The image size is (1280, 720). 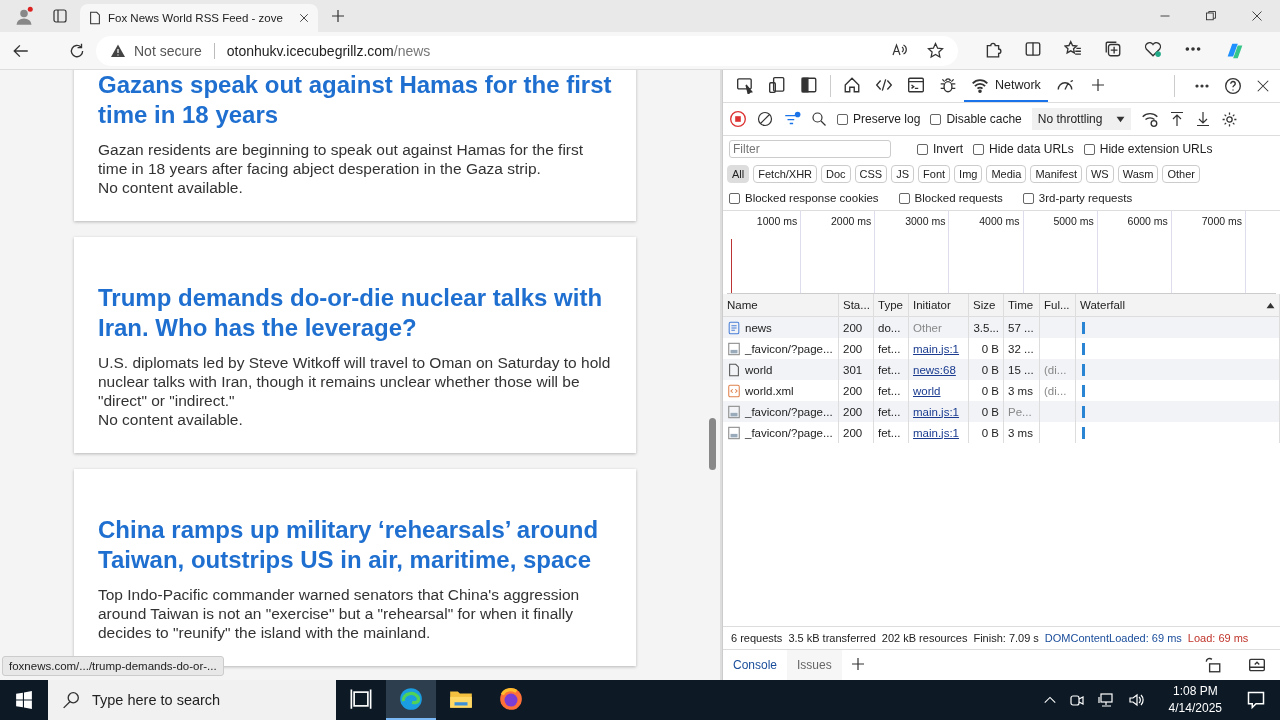 I want to click on type-filter-chip: Wasm, so click(x=1138, y=174).